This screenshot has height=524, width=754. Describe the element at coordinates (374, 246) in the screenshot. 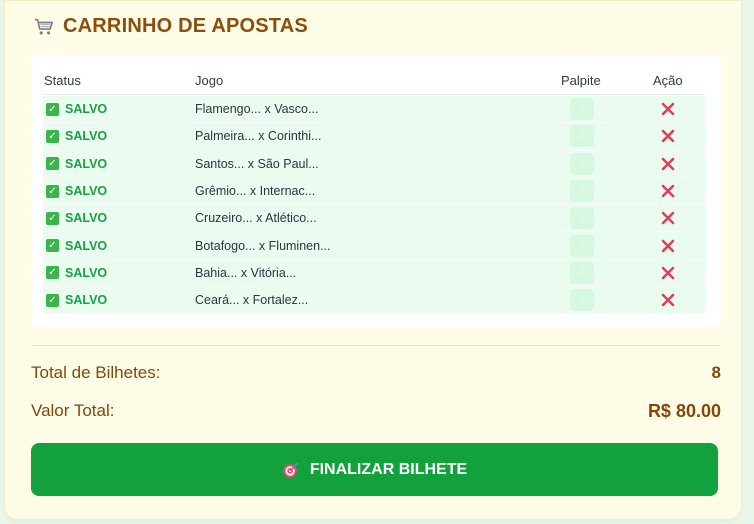

I see `table-row: ✓ SALVO Botafogo... x Fluminen... 2` at that location.